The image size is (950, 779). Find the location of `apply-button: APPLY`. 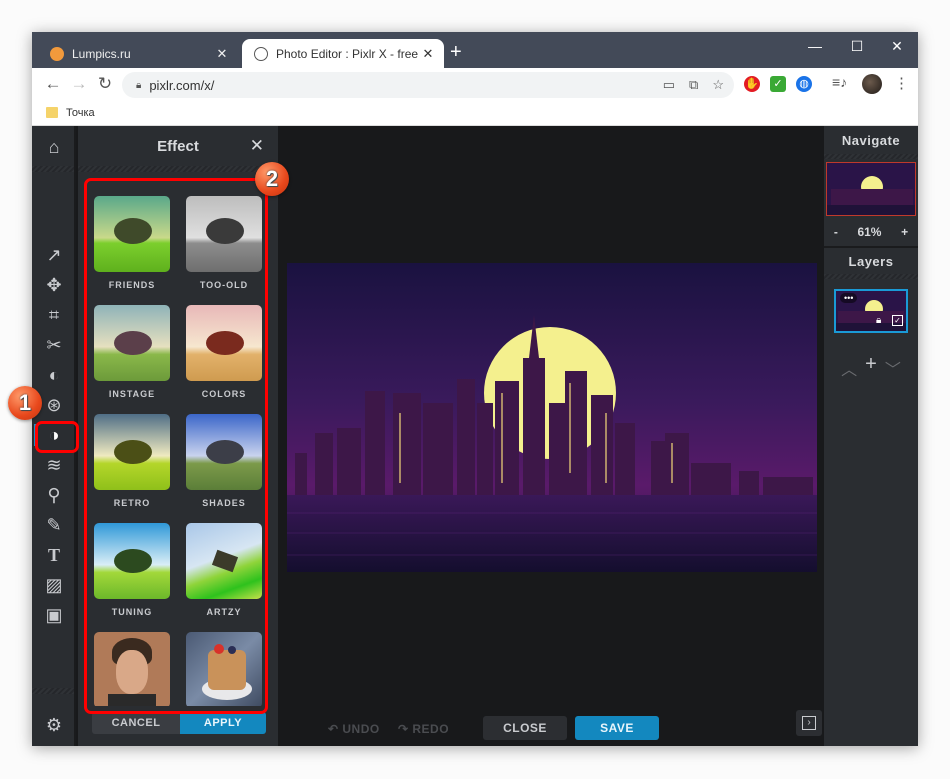

apply-button: APPLY is located at coordinates (223, 723).